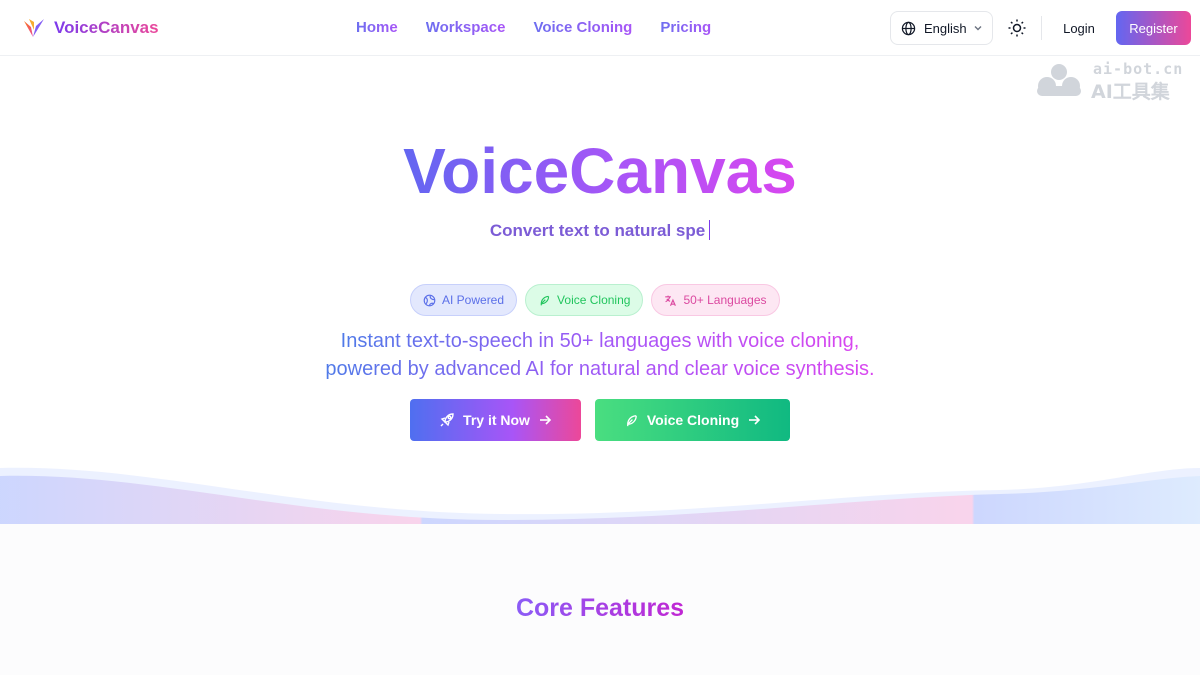  Describe the element at coordinates (710, 230) in the screenshot. I see `text-caret` at that location.